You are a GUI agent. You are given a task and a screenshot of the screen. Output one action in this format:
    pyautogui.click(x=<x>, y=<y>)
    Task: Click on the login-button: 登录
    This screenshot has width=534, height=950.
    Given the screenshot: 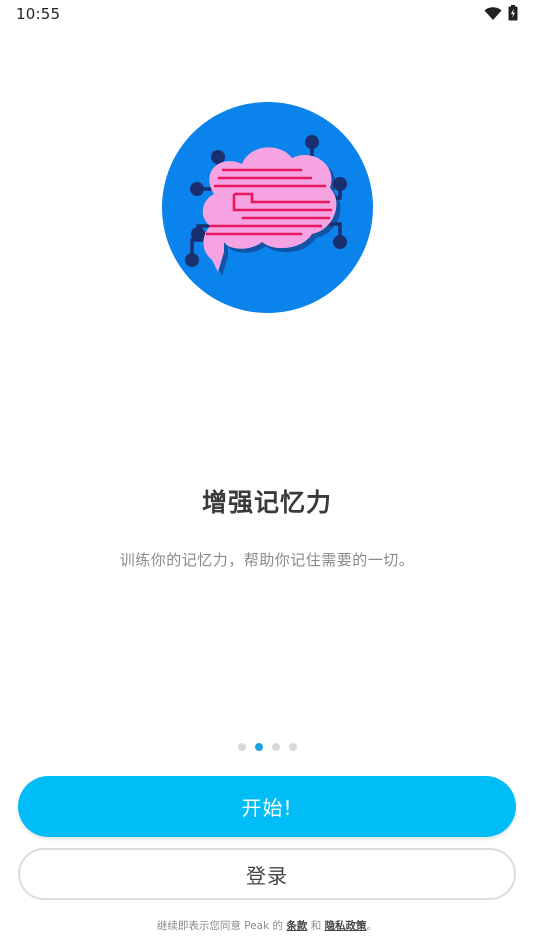 What is the action you would take?
    pyautogui.click(x=267, y=874)
    